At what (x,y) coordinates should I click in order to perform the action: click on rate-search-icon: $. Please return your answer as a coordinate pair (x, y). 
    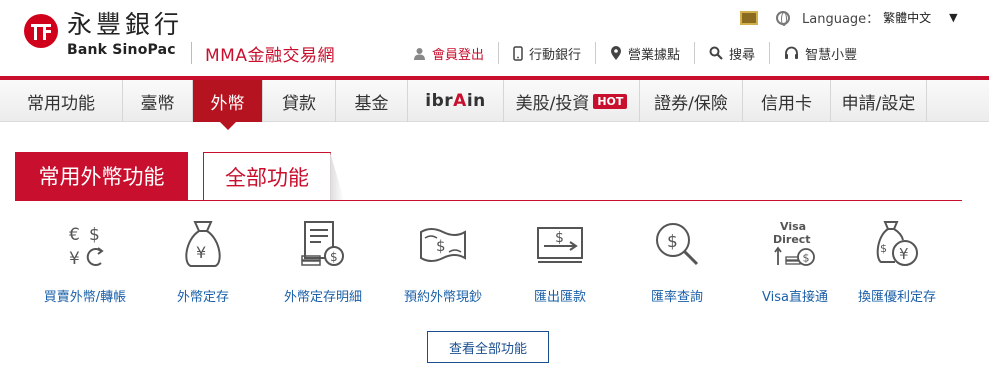
    Looking at the image, I should click on (677, 244).